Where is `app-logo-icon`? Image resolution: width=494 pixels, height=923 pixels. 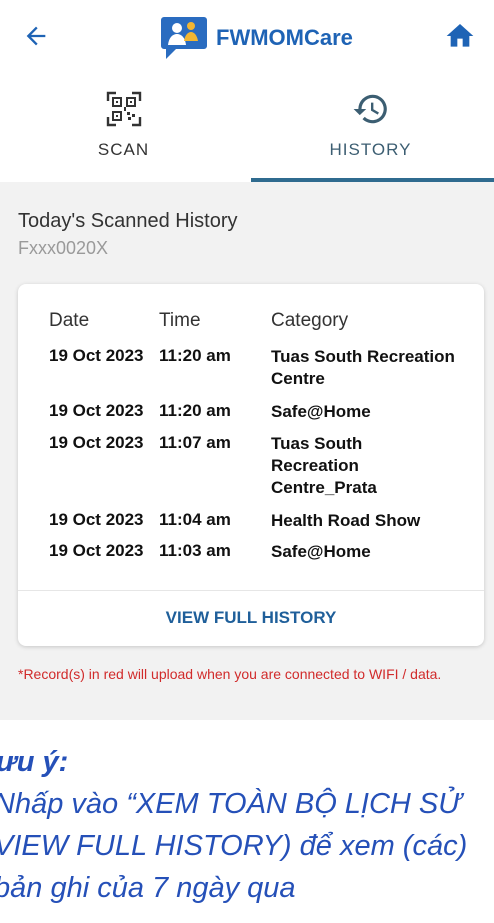 app-logo-icon is located at coordinates (184, 38).